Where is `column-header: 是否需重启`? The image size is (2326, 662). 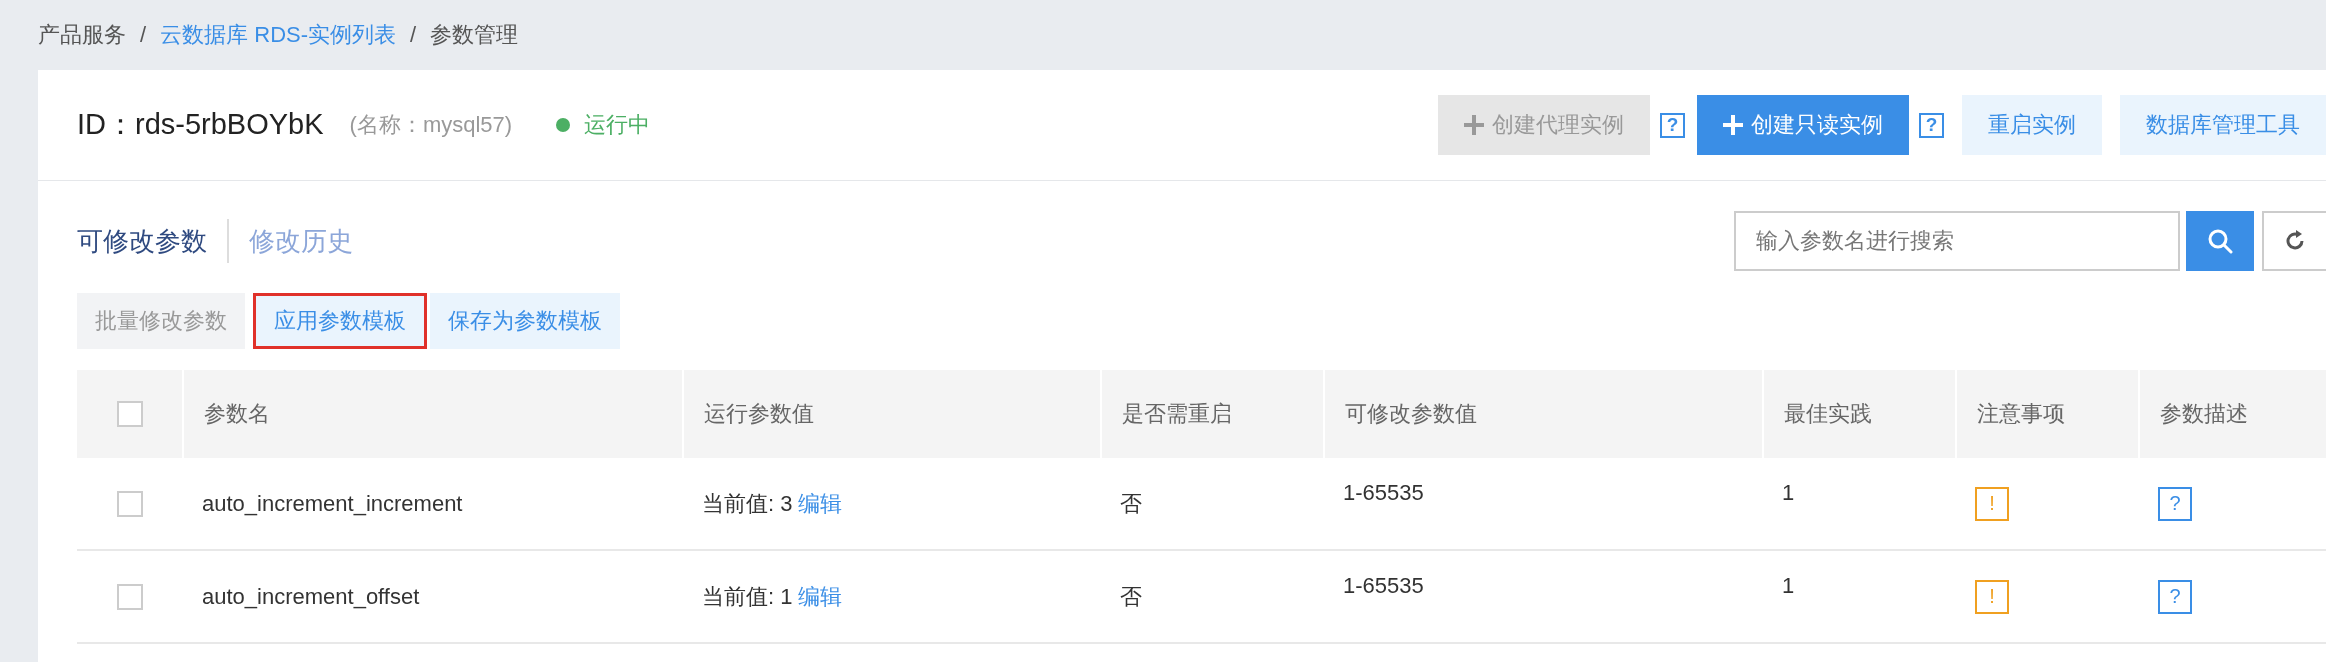
column-header: 是否需重启 is located at coordinates (1211, 414).